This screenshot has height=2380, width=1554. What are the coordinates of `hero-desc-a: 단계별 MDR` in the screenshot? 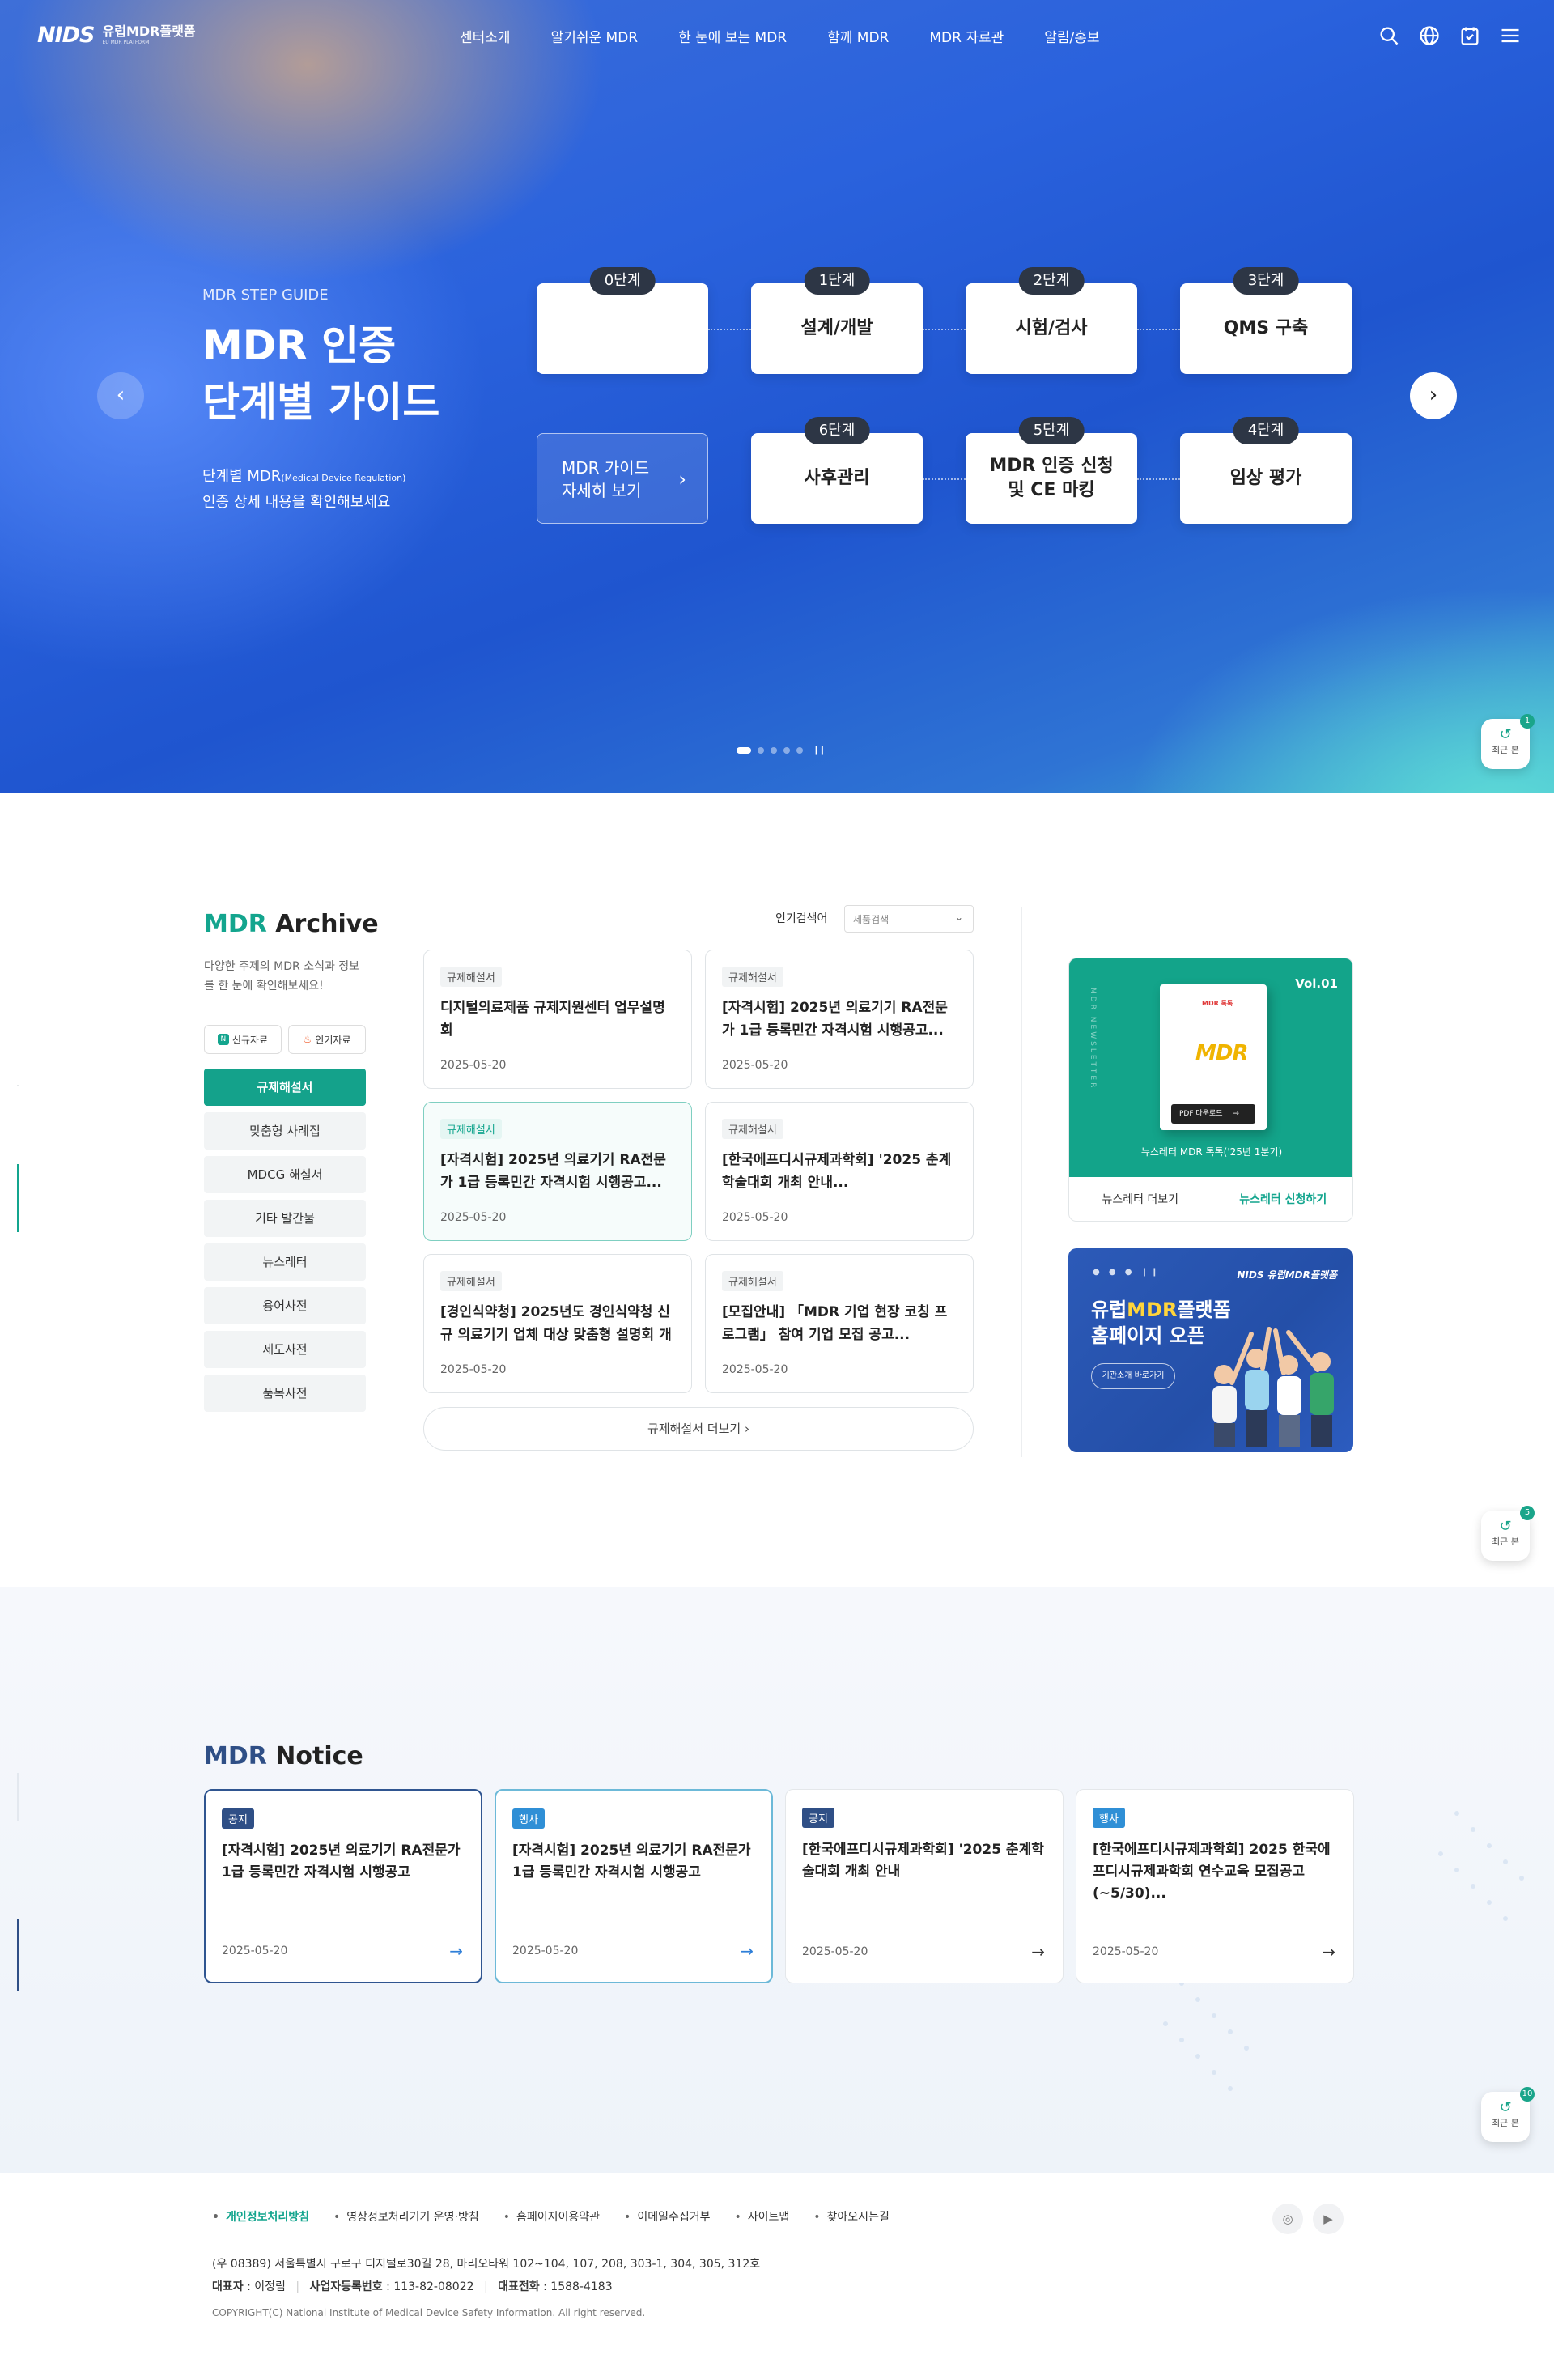 It's located at (242, 476).